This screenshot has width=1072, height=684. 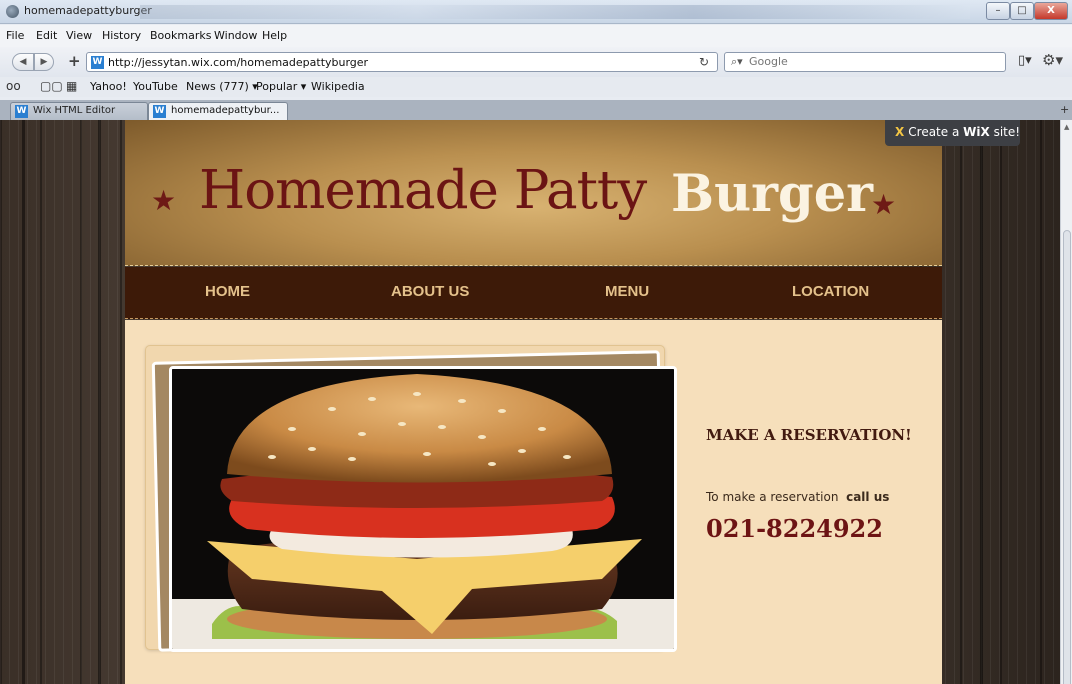 What do you see at coordinates (1051, 11) in the screenshot?
I see `close-button: X` at bounding box center [1051, 11].